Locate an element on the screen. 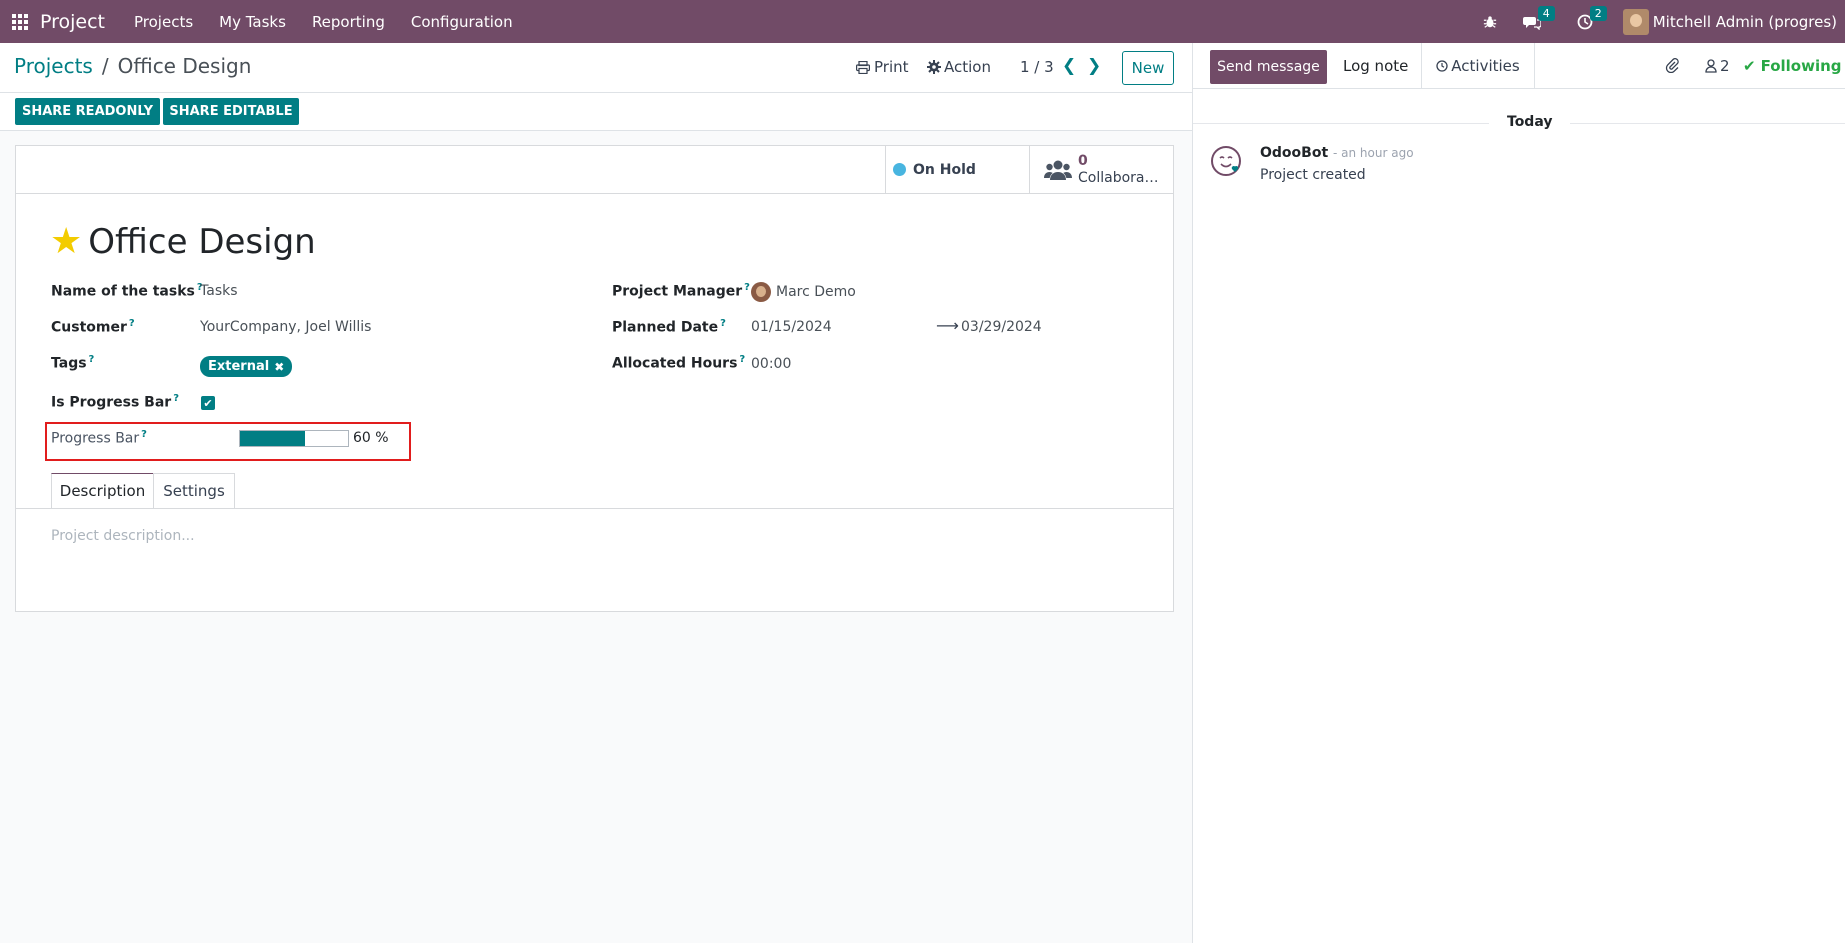 The height and width of the screenshot is (943, 1845). users-icon is located at coordinates (1058, 170).